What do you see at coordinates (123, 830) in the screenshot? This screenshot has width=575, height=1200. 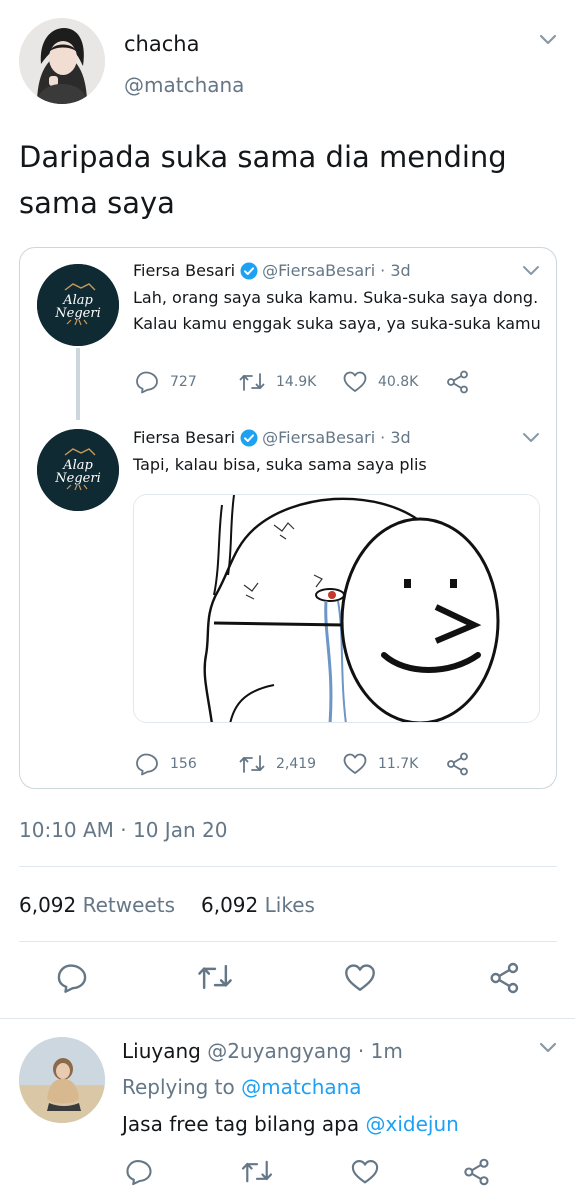 I see `tweet-timestamp: 10:10 AM · 10 Jan 20` at bounding box center [123, 830].